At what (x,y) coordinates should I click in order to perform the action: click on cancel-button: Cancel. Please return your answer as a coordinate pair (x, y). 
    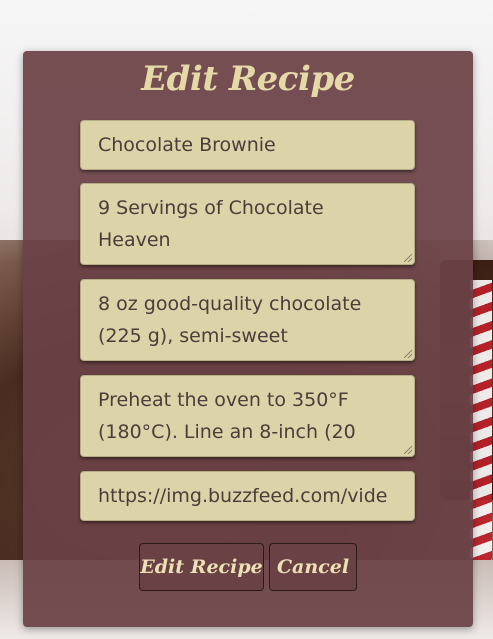
    Looking at the image, I should click on (313, 567).